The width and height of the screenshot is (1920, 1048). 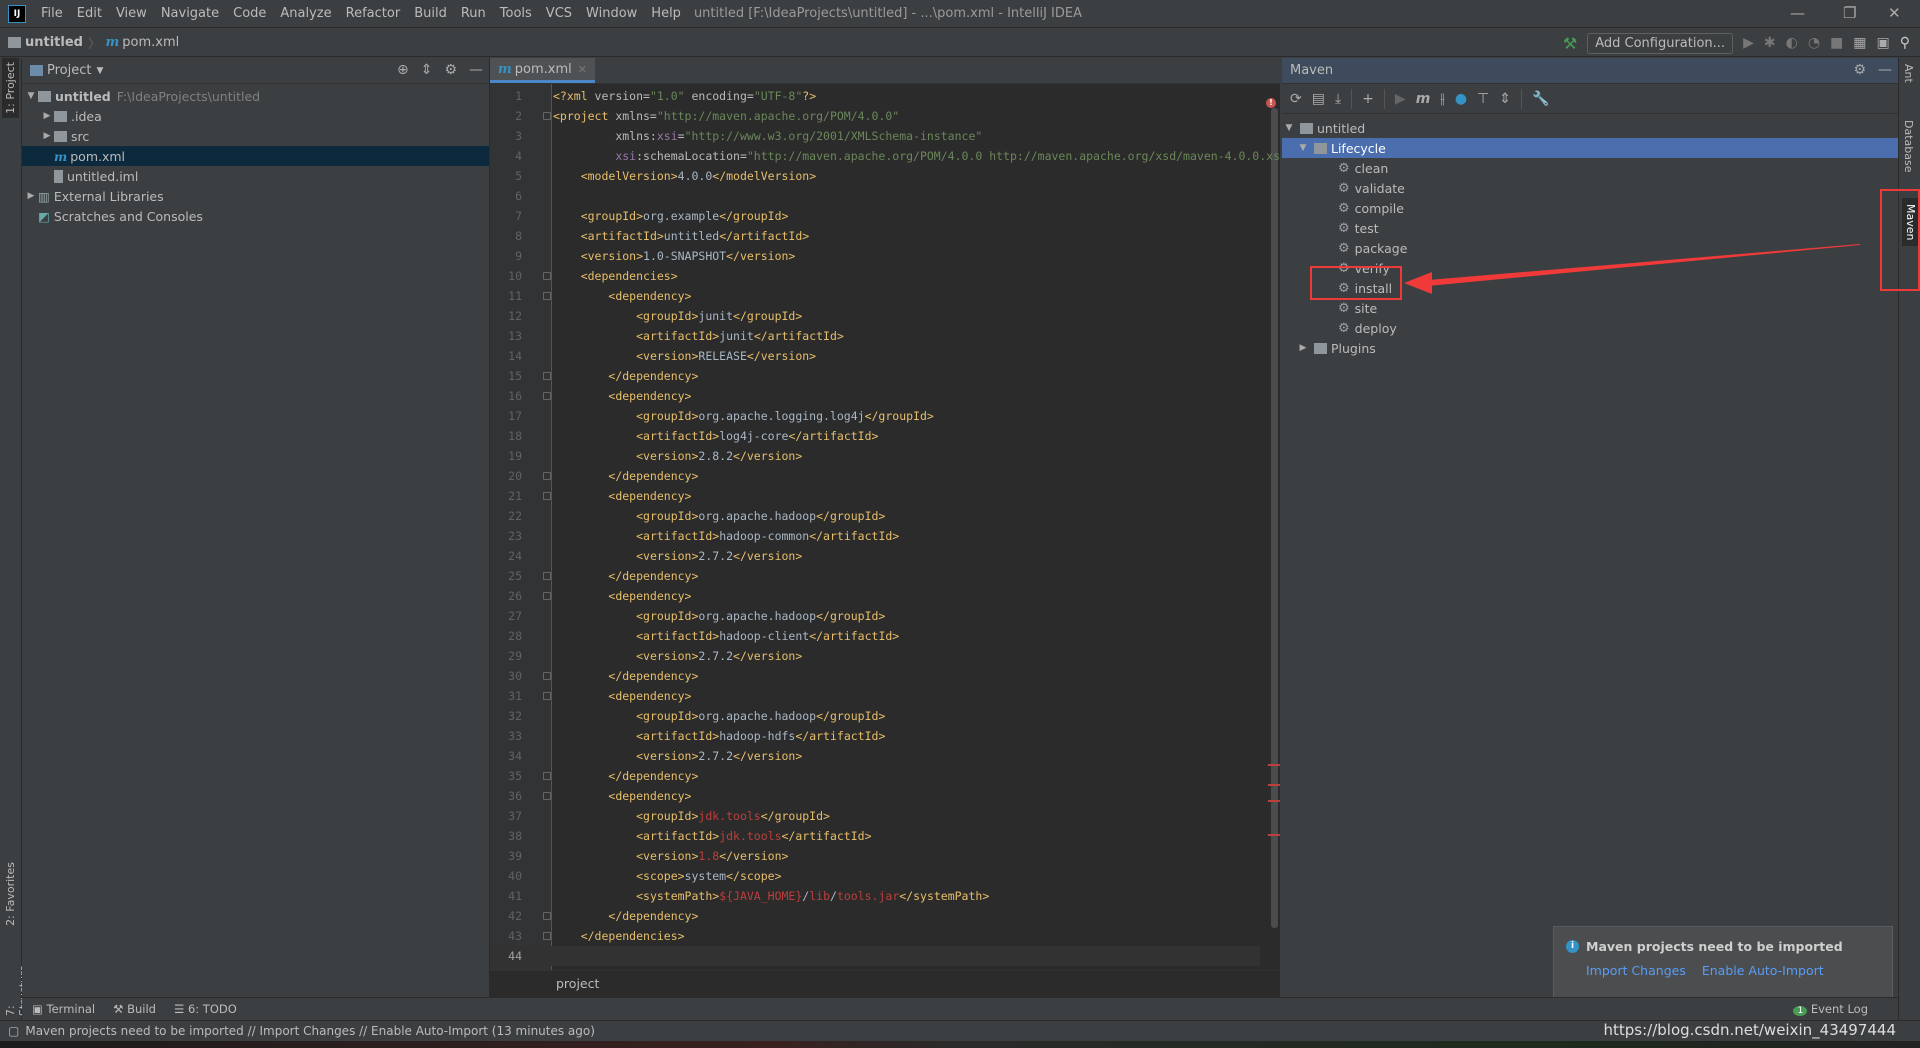 What do you see at coordinates (875, 516) in the screenshot?
I see `code-line: 22 <groupId>org.apache.hadoop</groupId>` at bounding box center [875, 516].